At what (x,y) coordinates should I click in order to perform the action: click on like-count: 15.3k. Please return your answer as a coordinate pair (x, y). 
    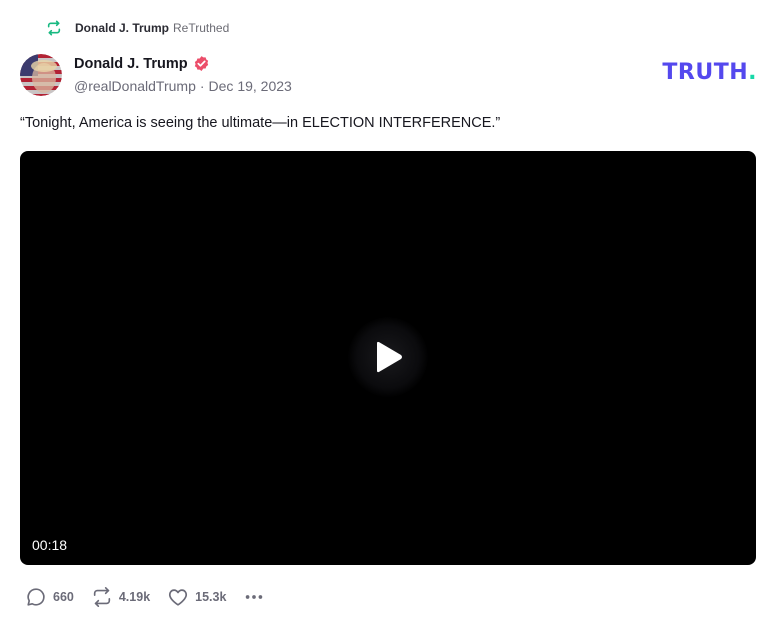
    Looking at the image, I should click on (211, 597).